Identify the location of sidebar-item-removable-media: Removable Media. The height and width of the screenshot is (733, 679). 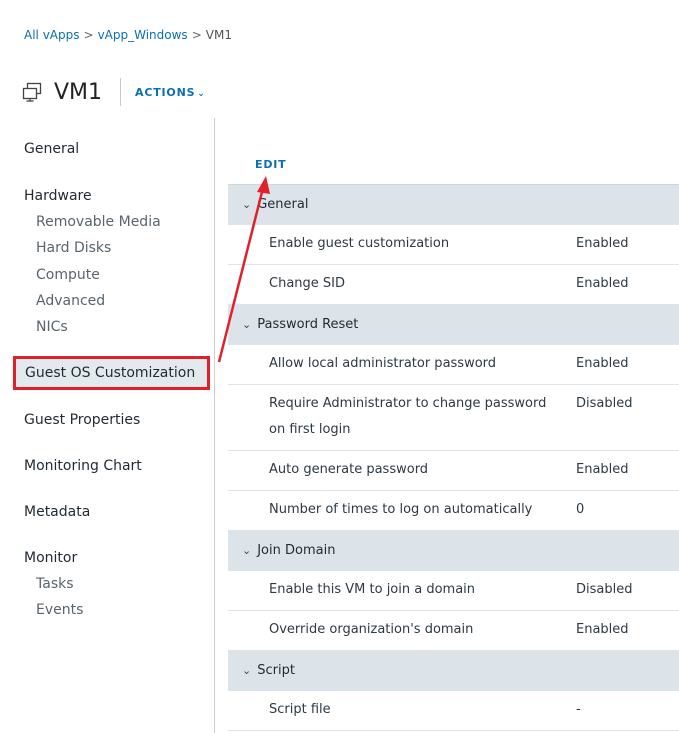
(98, 222).